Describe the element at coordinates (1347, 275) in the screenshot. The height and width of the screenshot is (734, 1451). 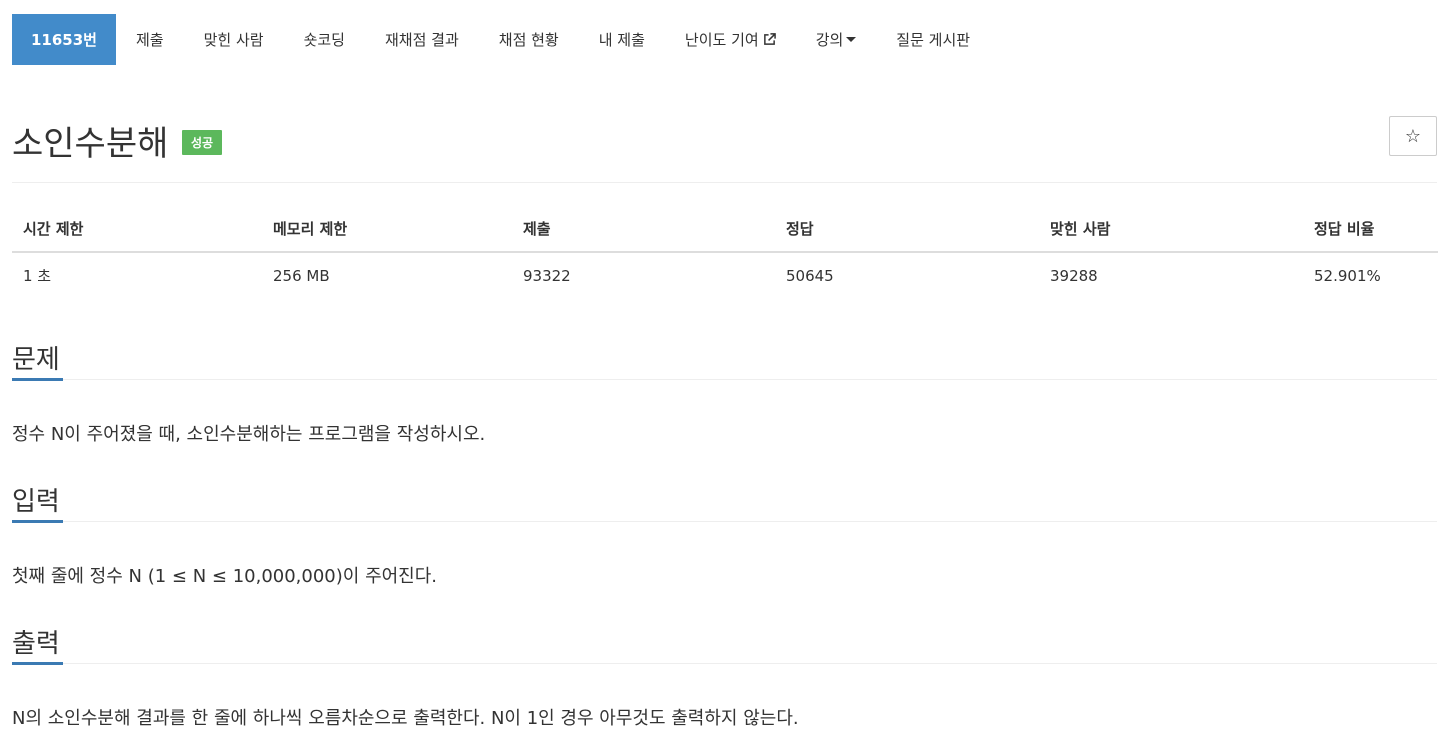
I see `accept-ratio-value: 52.901%` at that location.